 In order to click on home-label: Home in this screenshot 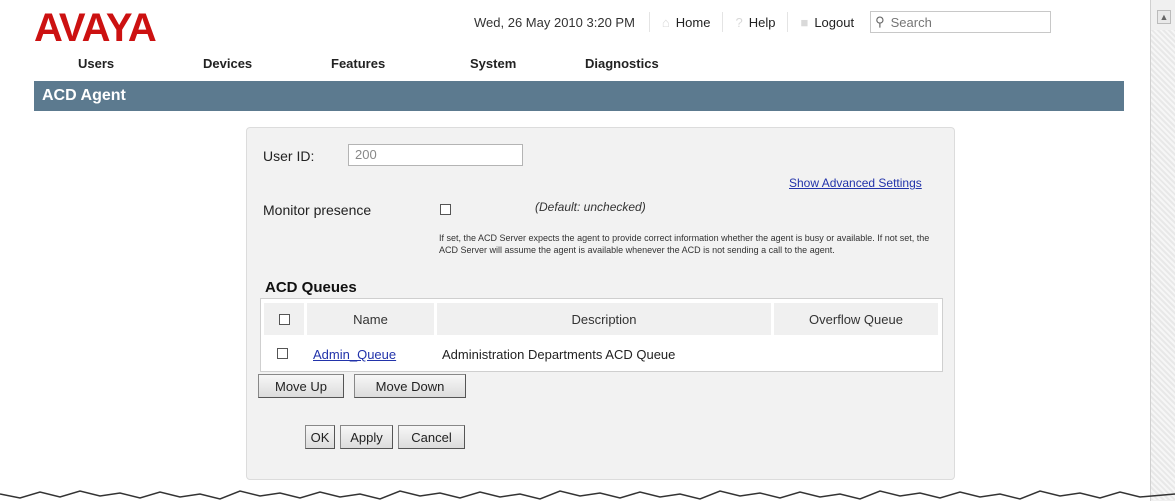, I will do `click(693, 22)`.